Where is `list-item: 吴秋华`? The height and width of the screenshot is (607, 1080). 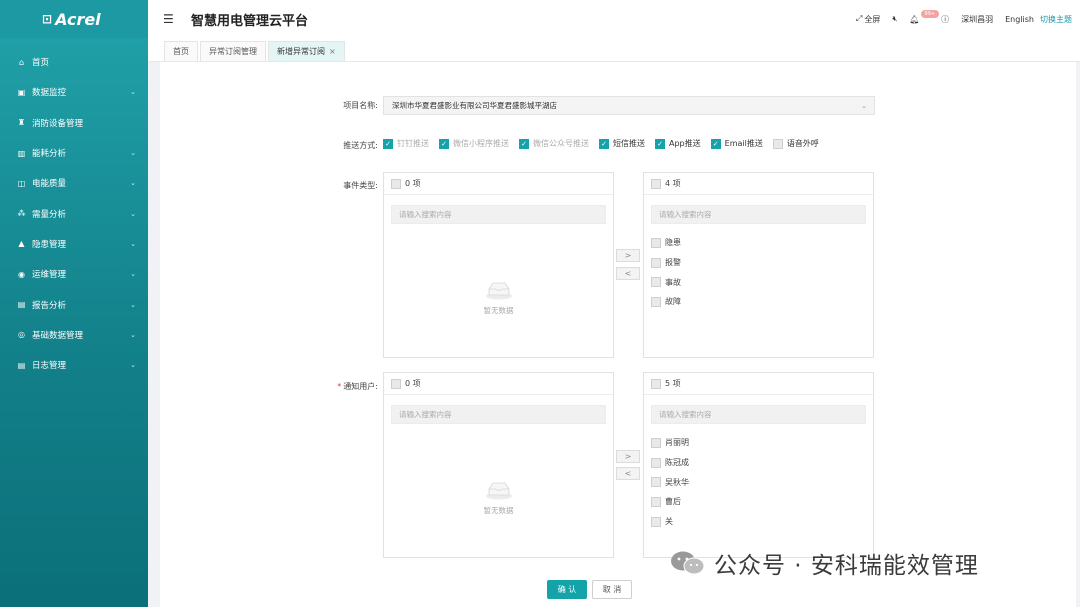
list-item: 吴秋华 is located at coordinates (758, 482).